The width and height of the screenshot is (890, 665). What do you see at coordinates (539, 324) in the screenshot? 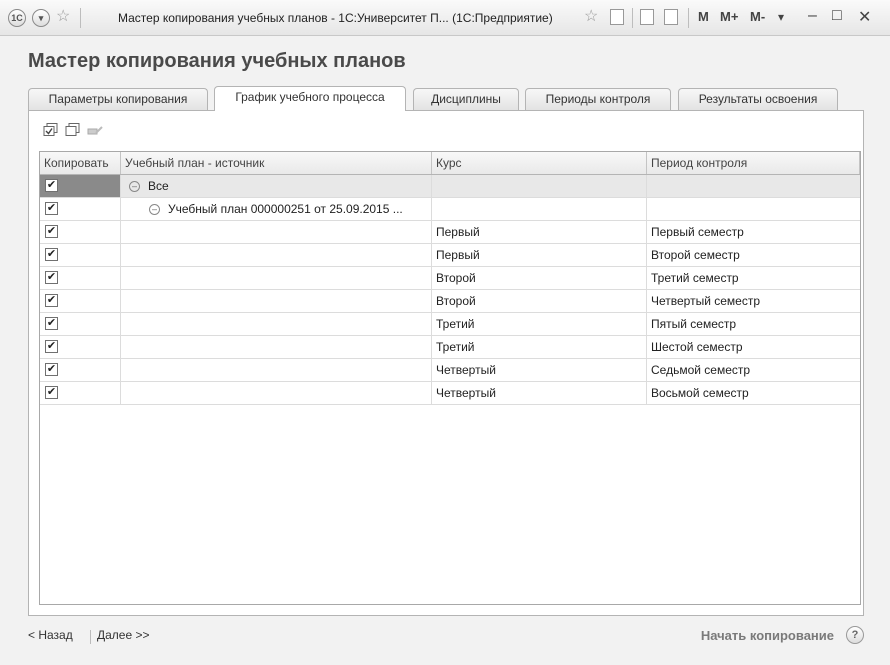
I see `course-cell: Третий` at bounding box center [539, 324].